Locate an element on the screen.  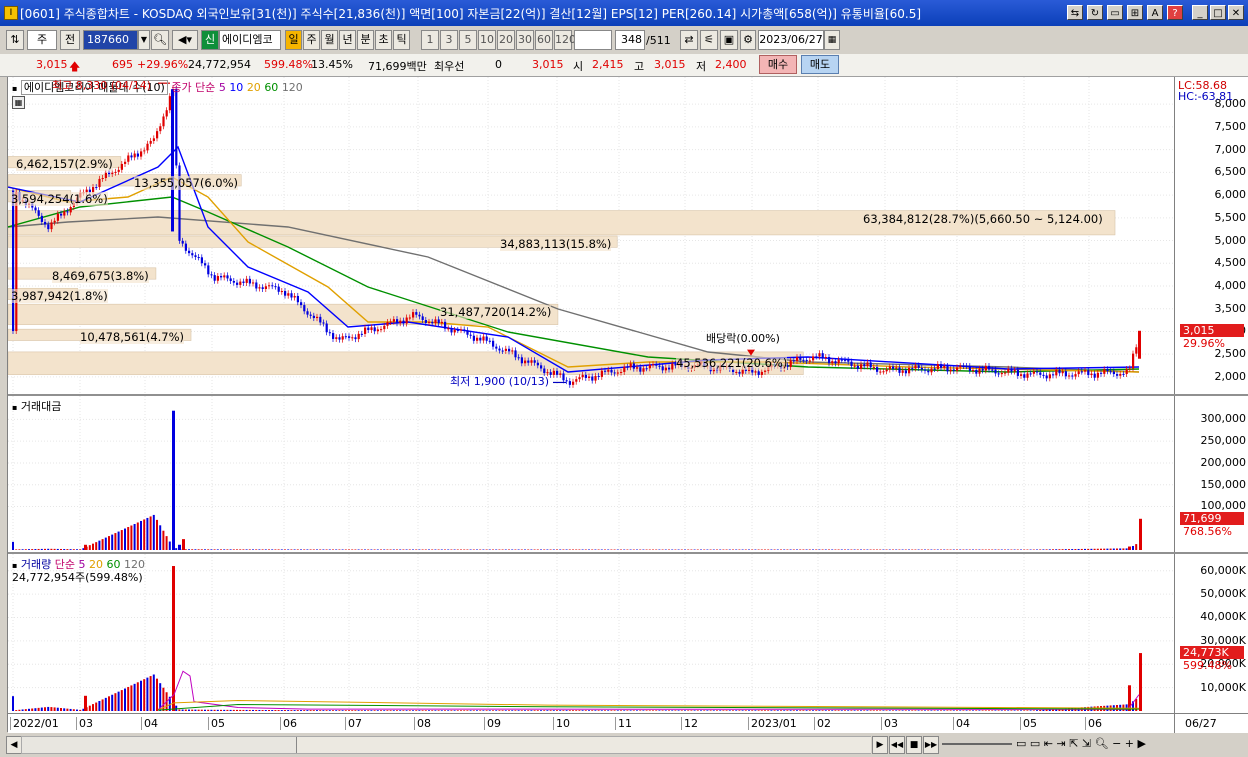
stop-icon: ■ is located at coordinates (914, 745).